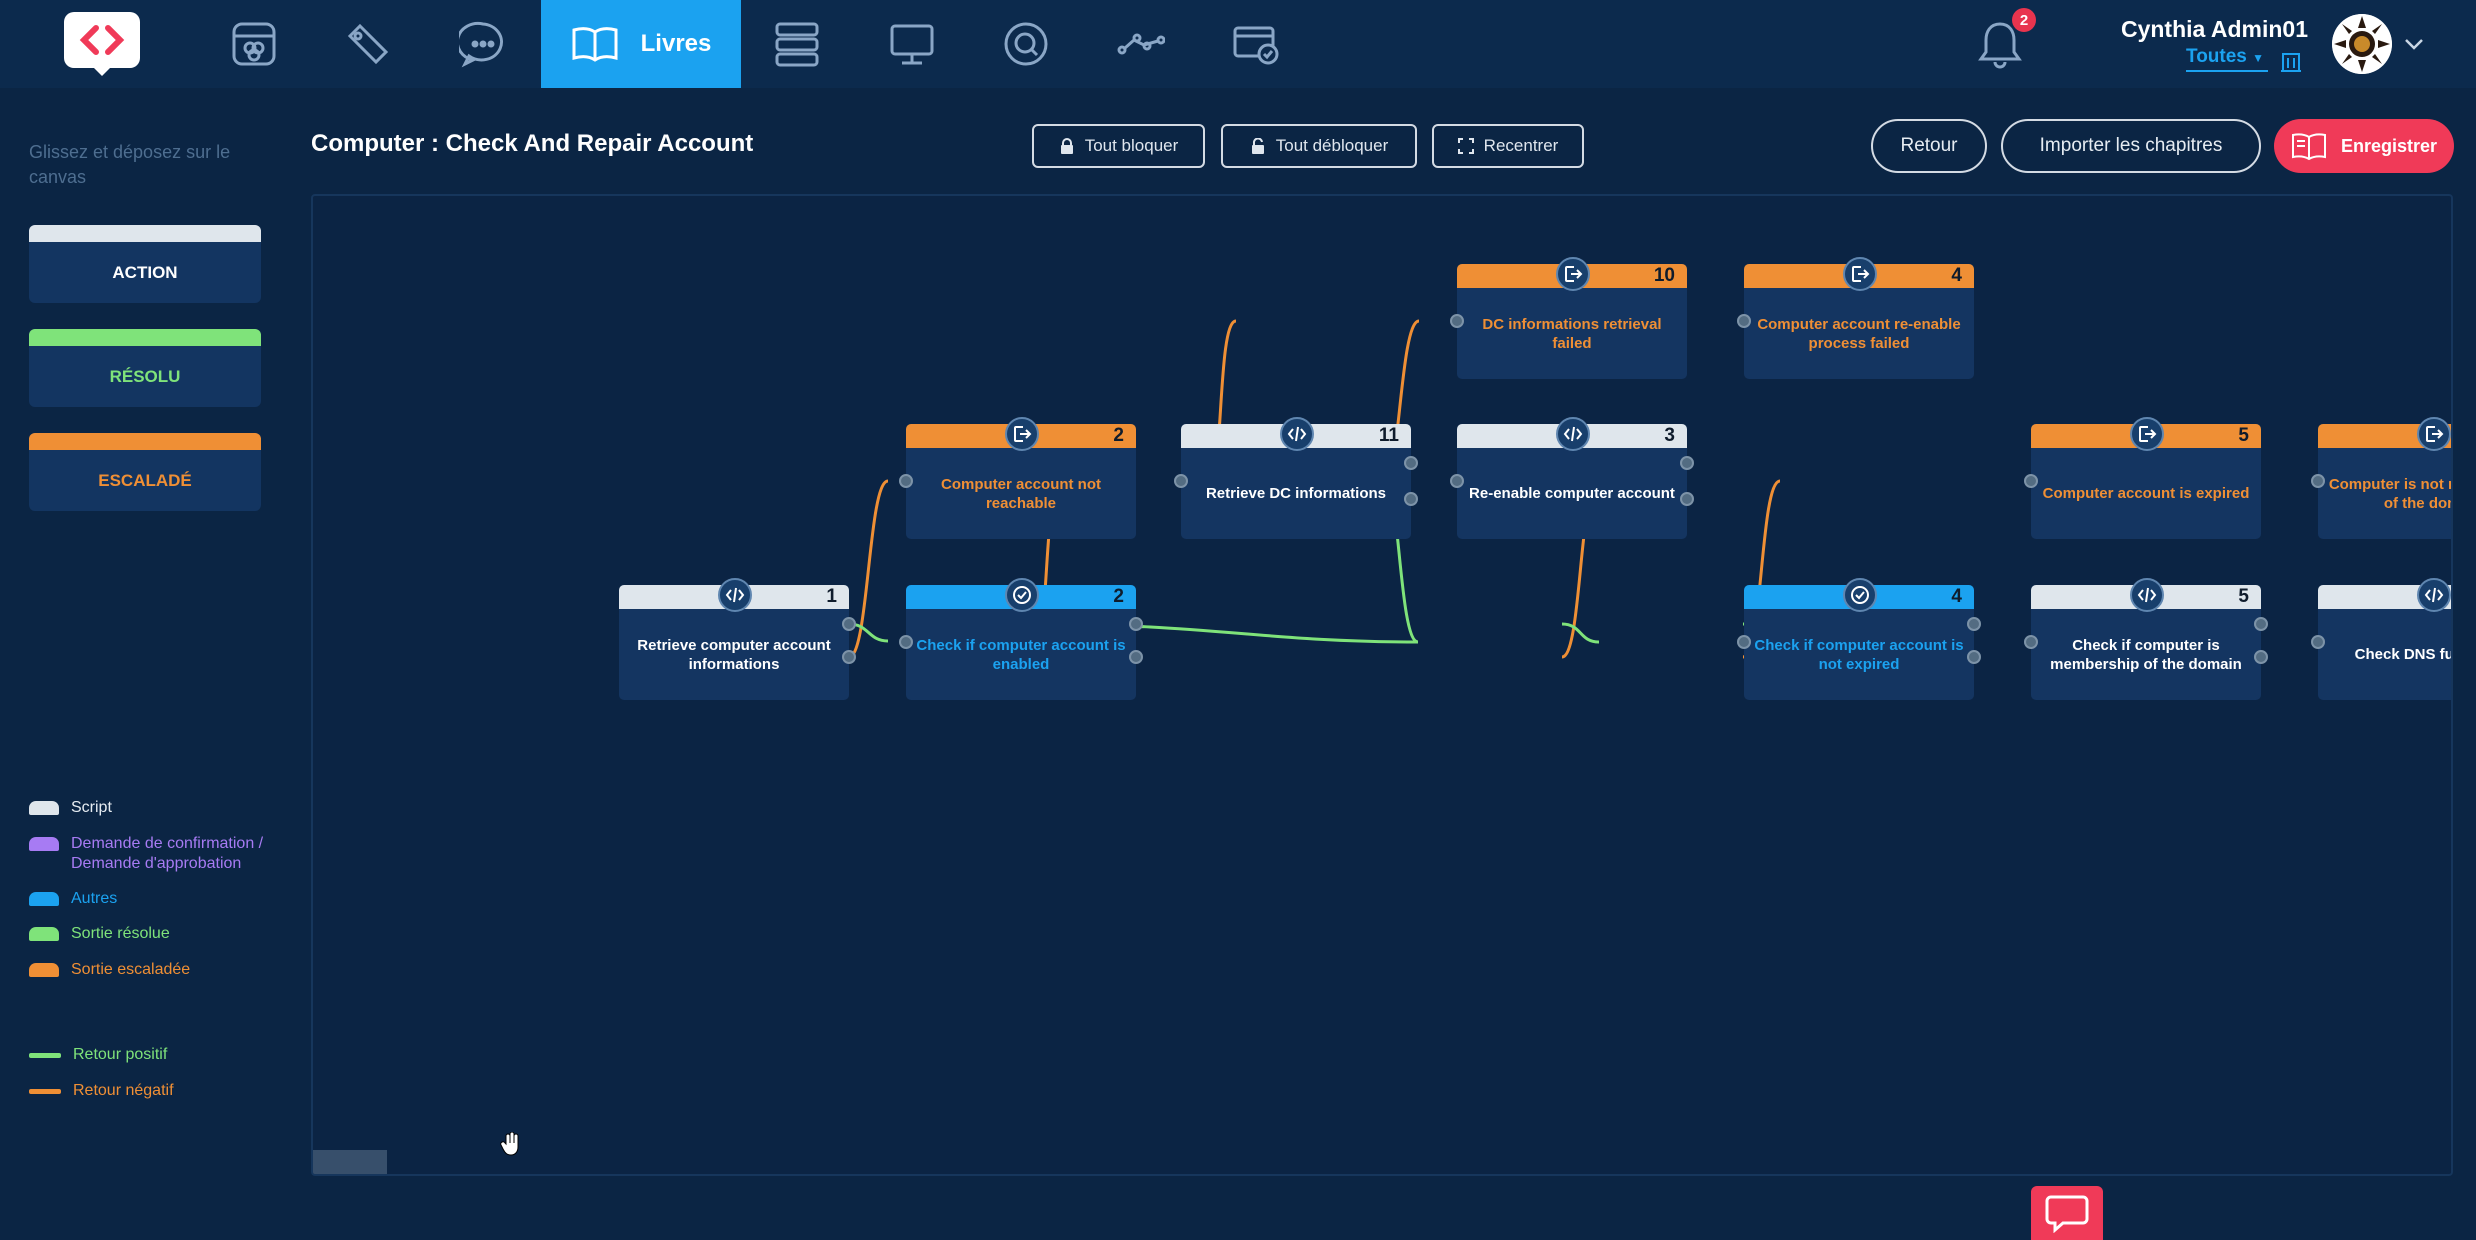  I want to click on support-chat-button, so click(2067, 1213).